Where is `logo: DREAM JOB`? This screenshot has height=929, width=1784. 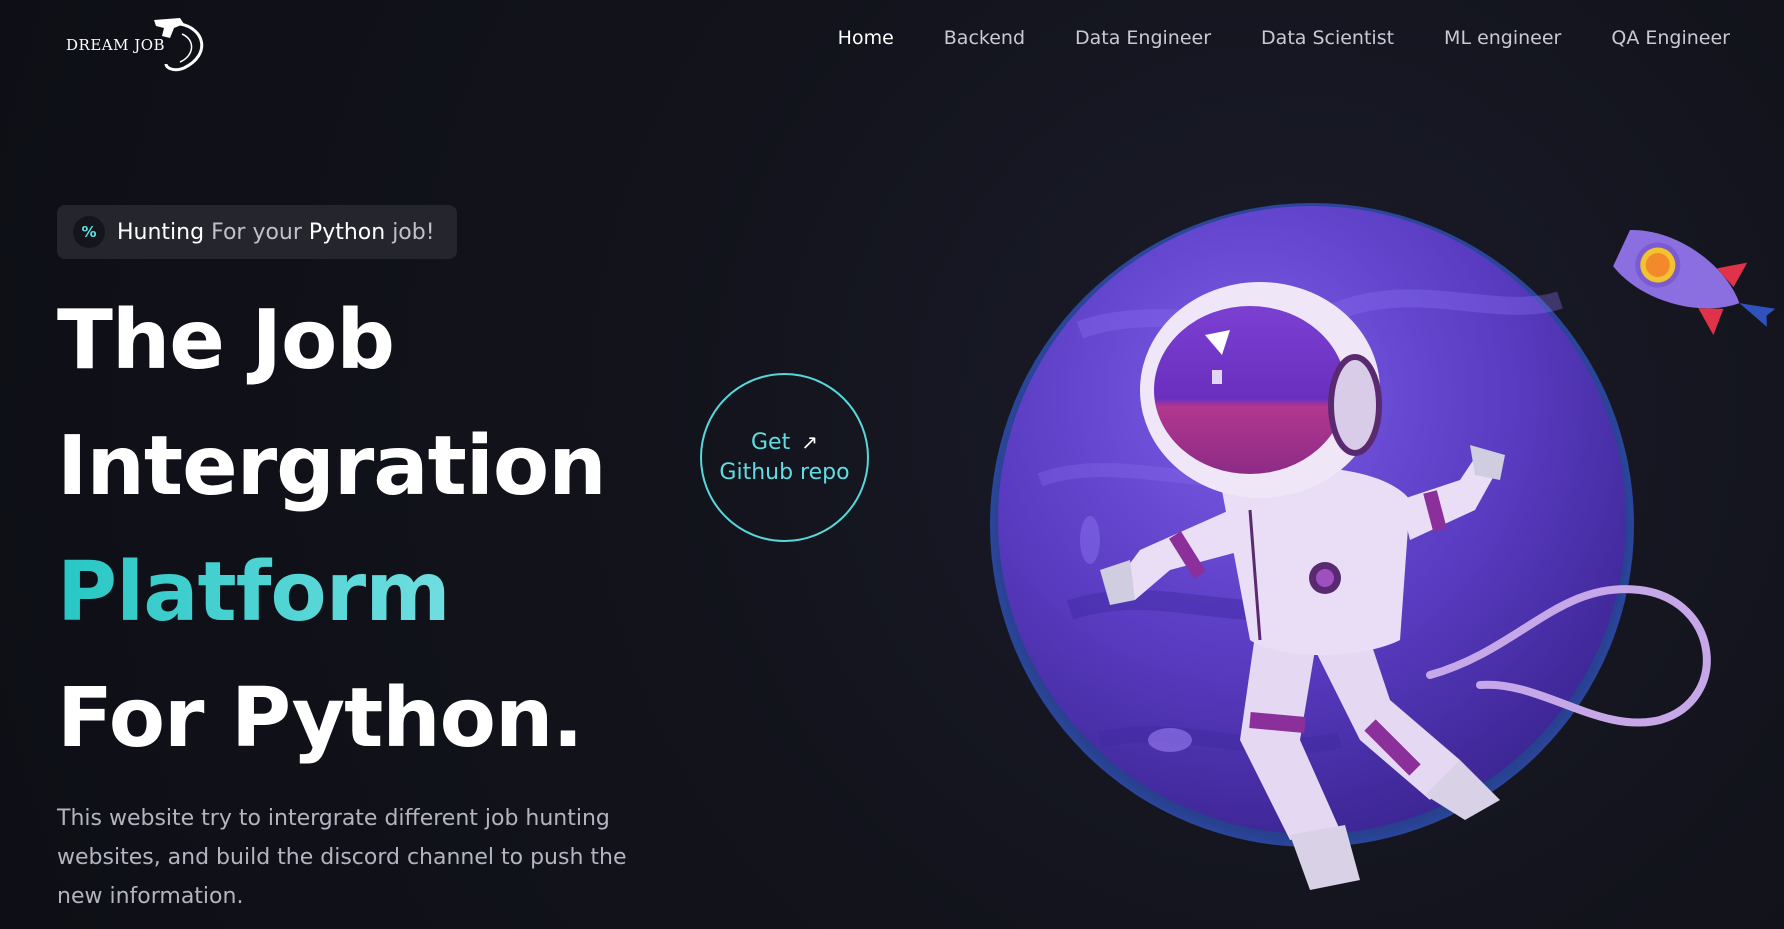 logo: DREAM JOB is located at coordinates (137, 43).